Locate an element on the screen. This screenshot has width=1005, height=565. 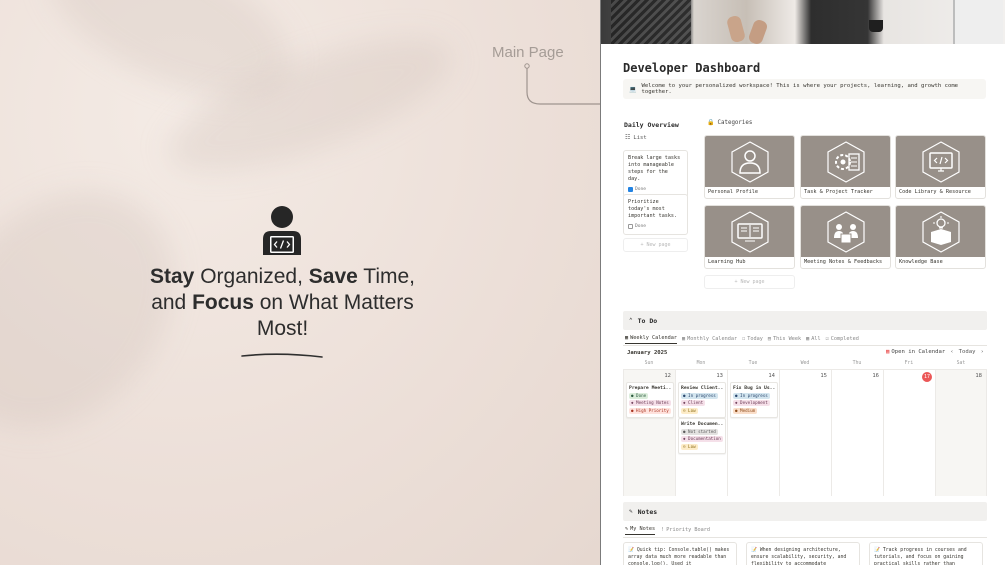
square-icon: ☐ is located at coordinates (744, 338).